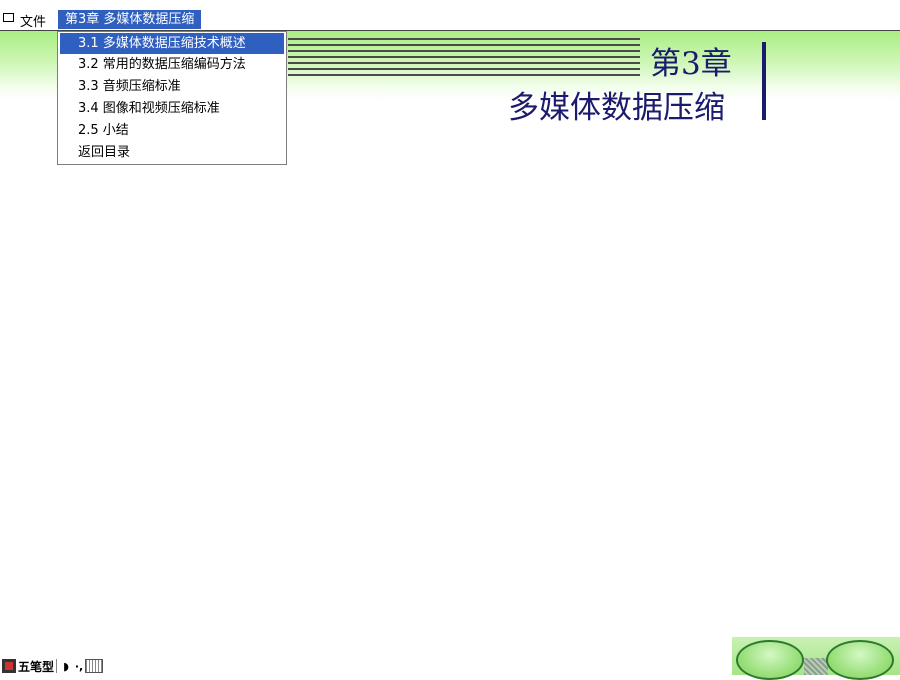  I want to click on chapter-number: 第3章, so click(691, 64).